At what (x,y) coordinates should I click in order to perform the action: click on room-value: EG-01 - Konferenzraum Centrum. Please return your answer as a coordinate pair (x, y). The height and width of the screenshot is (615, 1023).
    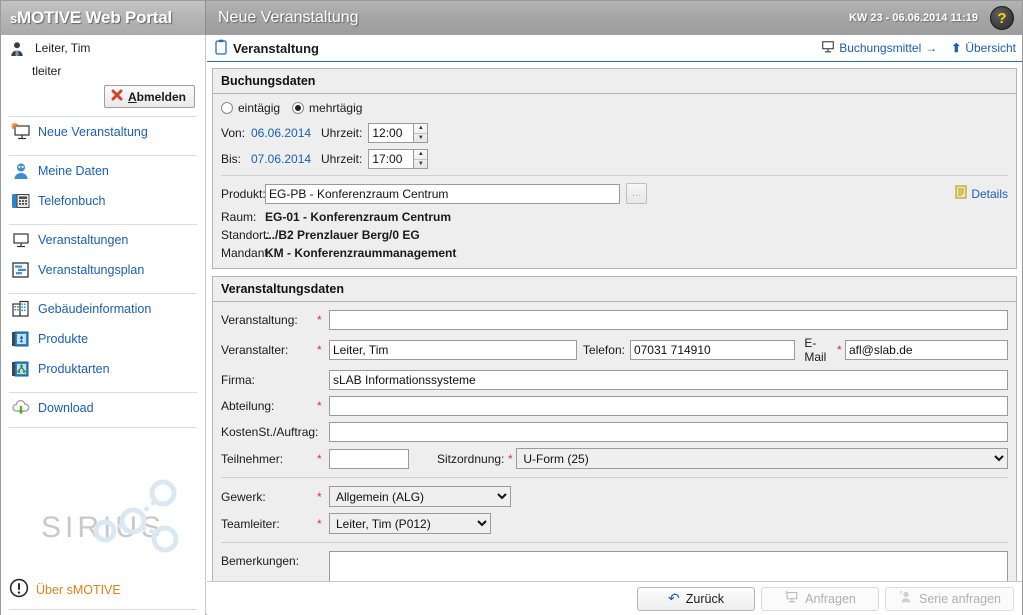
    Looking at the image, I should click on (358, 217).